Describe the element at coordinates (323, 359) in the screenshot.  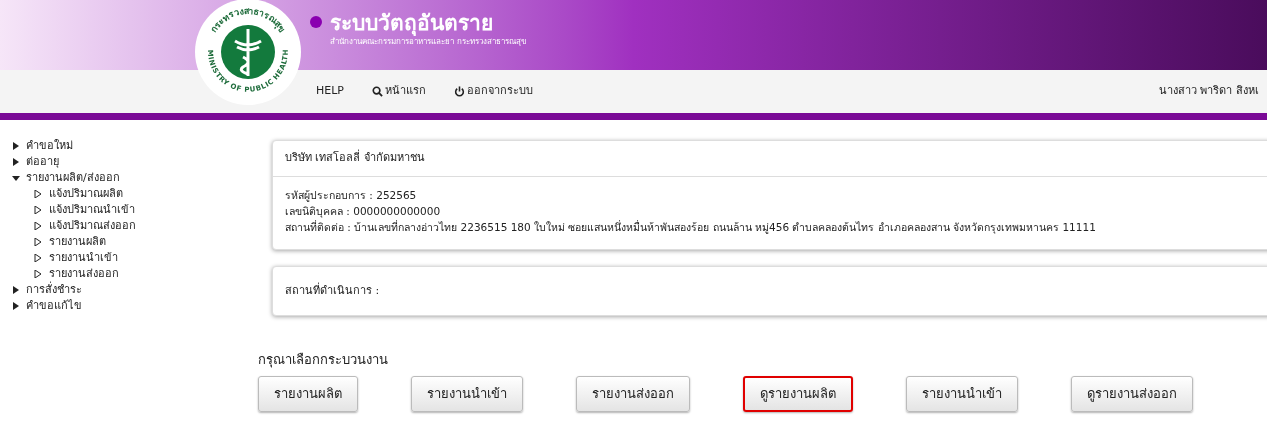
I see `process-prompt: กรุณาเลือกกระบวนงาน` at that location.